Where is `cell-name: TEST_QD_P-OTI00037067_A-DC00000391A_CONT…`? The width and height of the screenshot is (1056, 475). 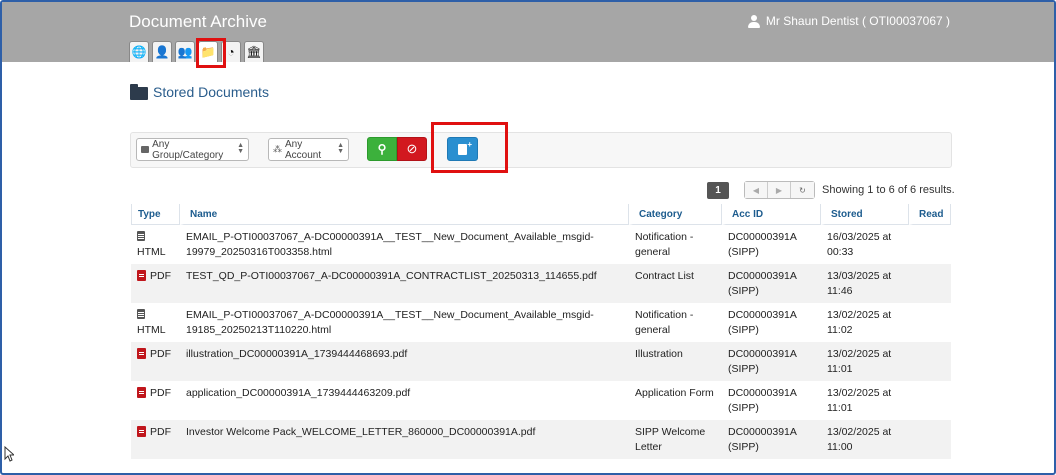 cell-name: TEST_QD_P-OTI00037067_A-DC00000391A_CONT… is located at coordinates (404, 283).